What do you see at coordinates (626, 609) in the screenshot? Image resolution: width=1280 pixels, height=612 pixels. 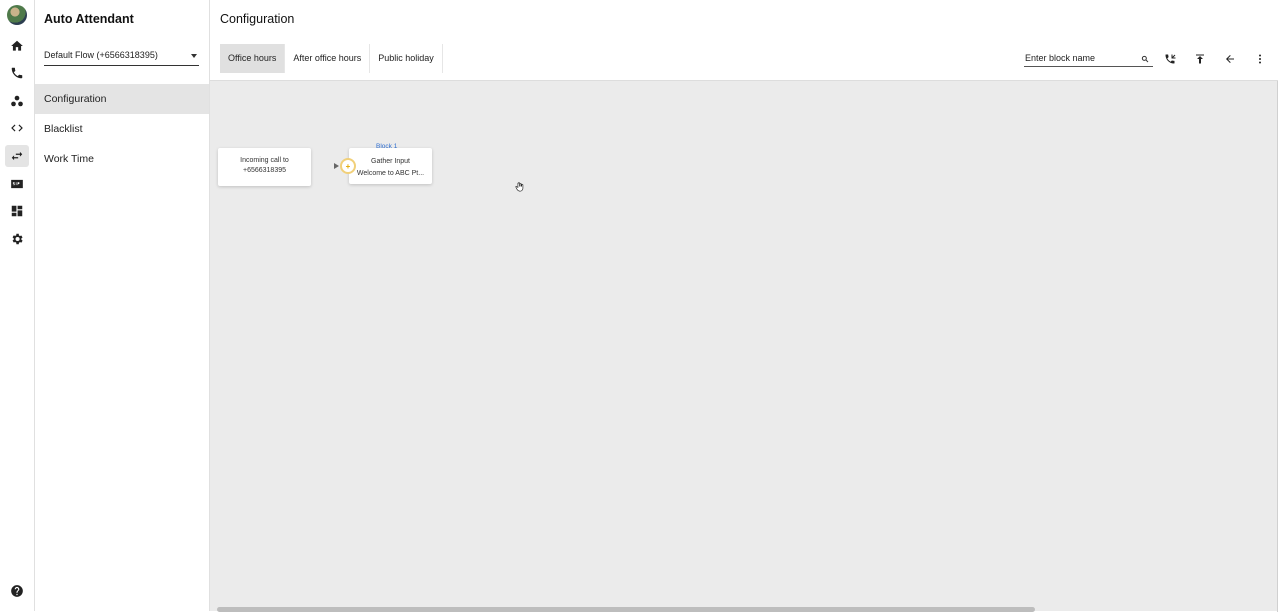 I see `horizontal-scrollbar` at bounding box center [626, 609].